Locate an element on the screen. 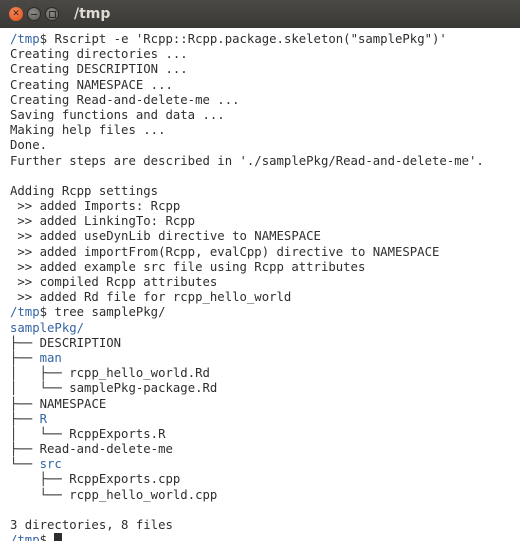 The height and width of the screenshot is (541, 520). tree-file-name: Read-and-delete-me is located at coordinates (106, 449).